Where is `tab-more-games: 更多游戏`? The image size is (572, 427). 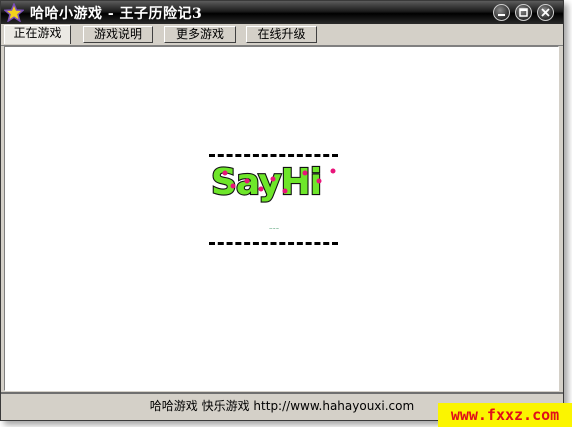
tab-more-games: 更多游戏 is located at coordinates (200, 34).